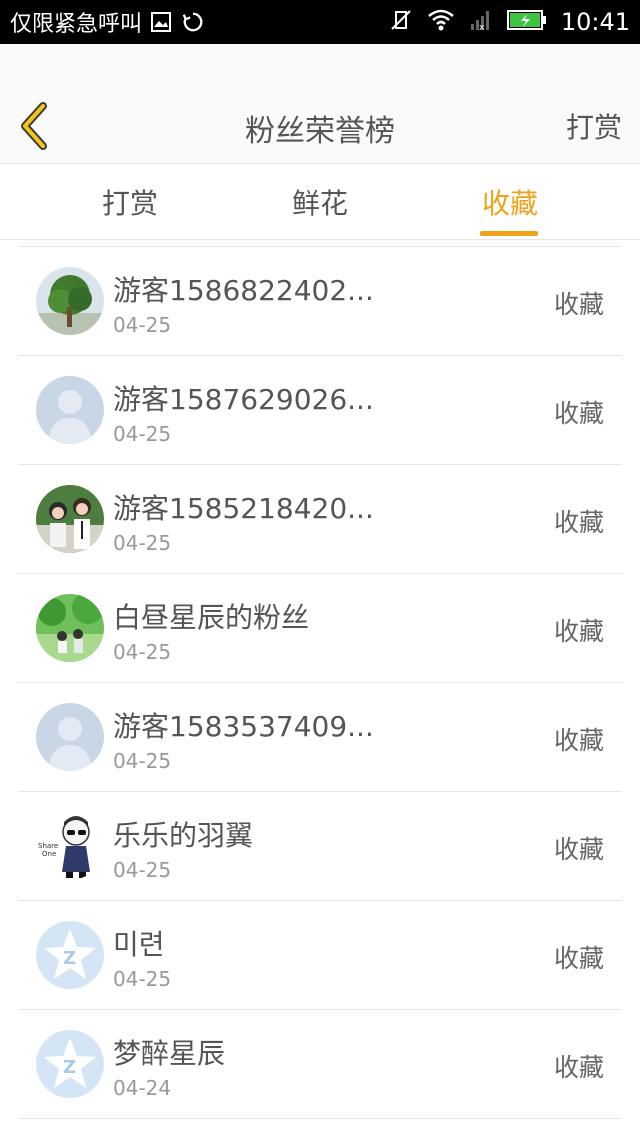  What do you see at coordinates (320, 104) in the screenshot?
I see `title-bar: 粉丝荣誉榜 打赏` at bounding box center [320, 104].